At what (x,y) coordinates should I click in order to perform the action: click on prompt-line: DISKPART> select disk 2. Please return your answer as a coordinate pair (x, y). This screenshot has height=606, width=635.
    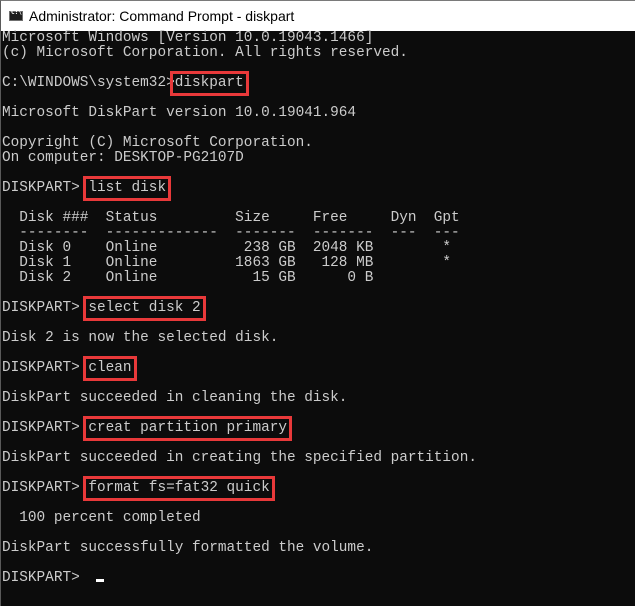
    Looking at the image, I should click on (318, 308).